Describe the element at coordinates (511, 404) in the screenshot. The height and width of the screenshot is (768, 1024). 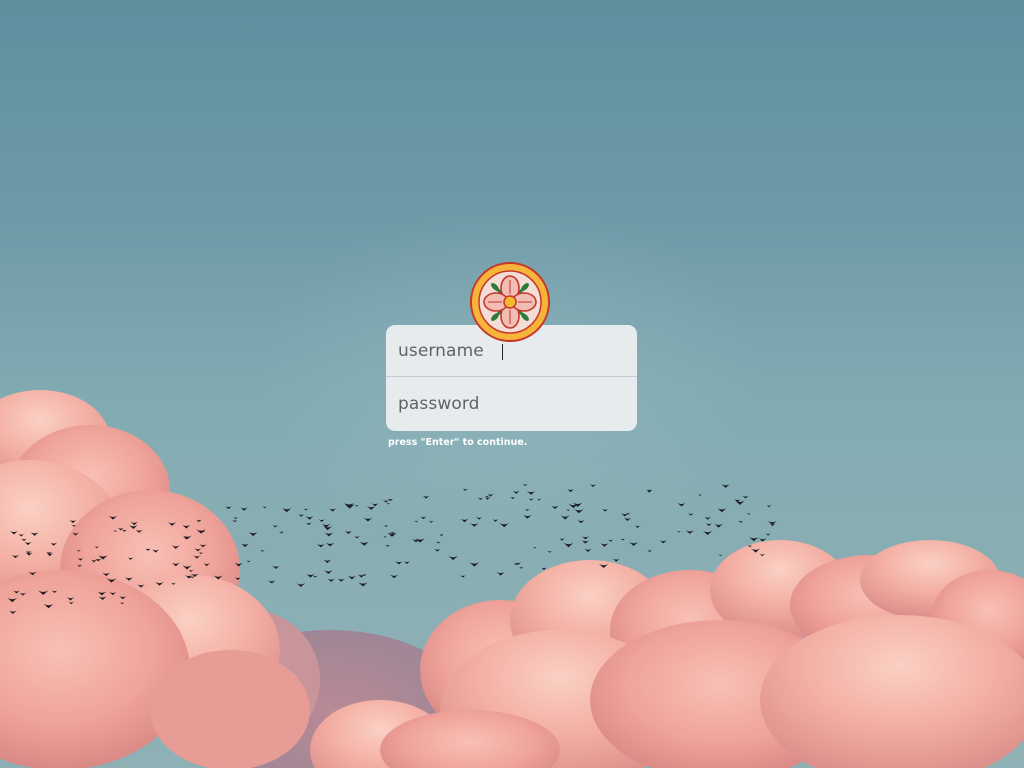
I see `password-field: password` at that location.